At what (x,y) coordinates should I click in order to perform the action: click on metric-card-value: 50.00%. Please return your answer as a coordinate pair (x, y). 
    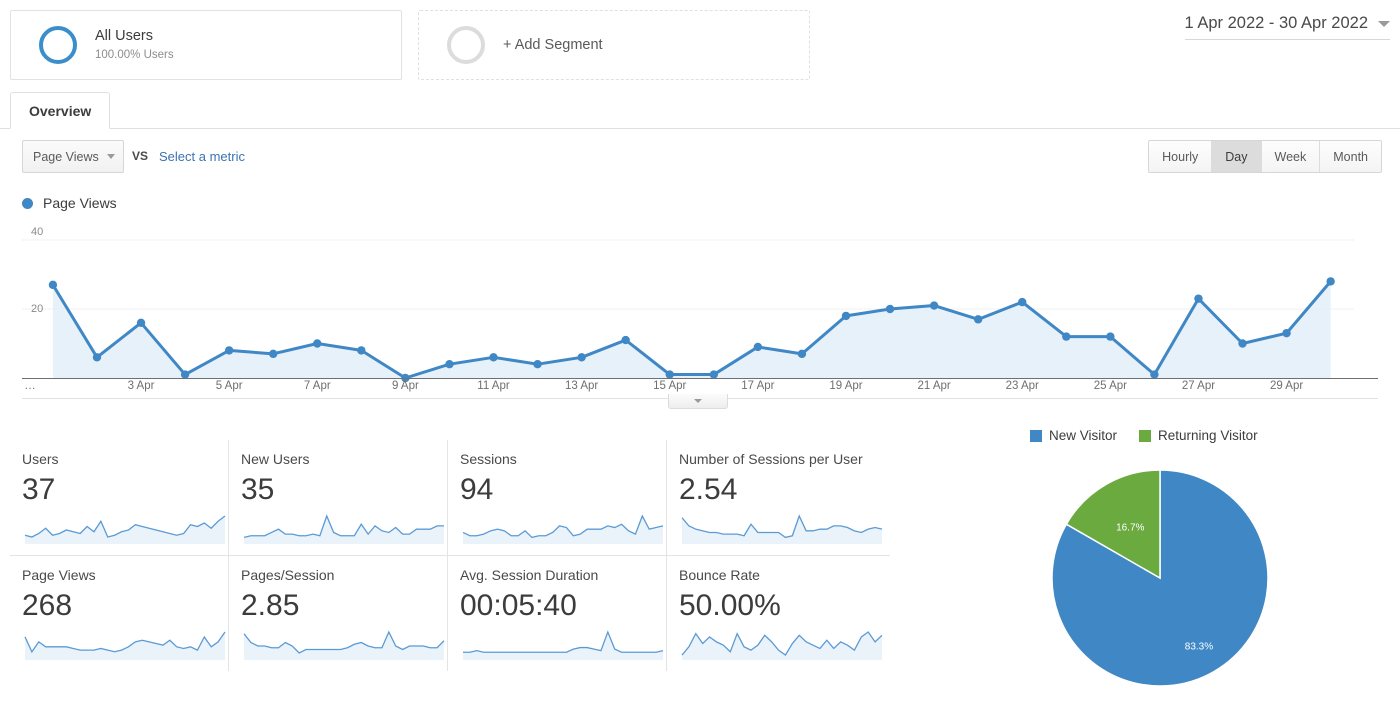
    Looking at the image, I should click on (730, 605).